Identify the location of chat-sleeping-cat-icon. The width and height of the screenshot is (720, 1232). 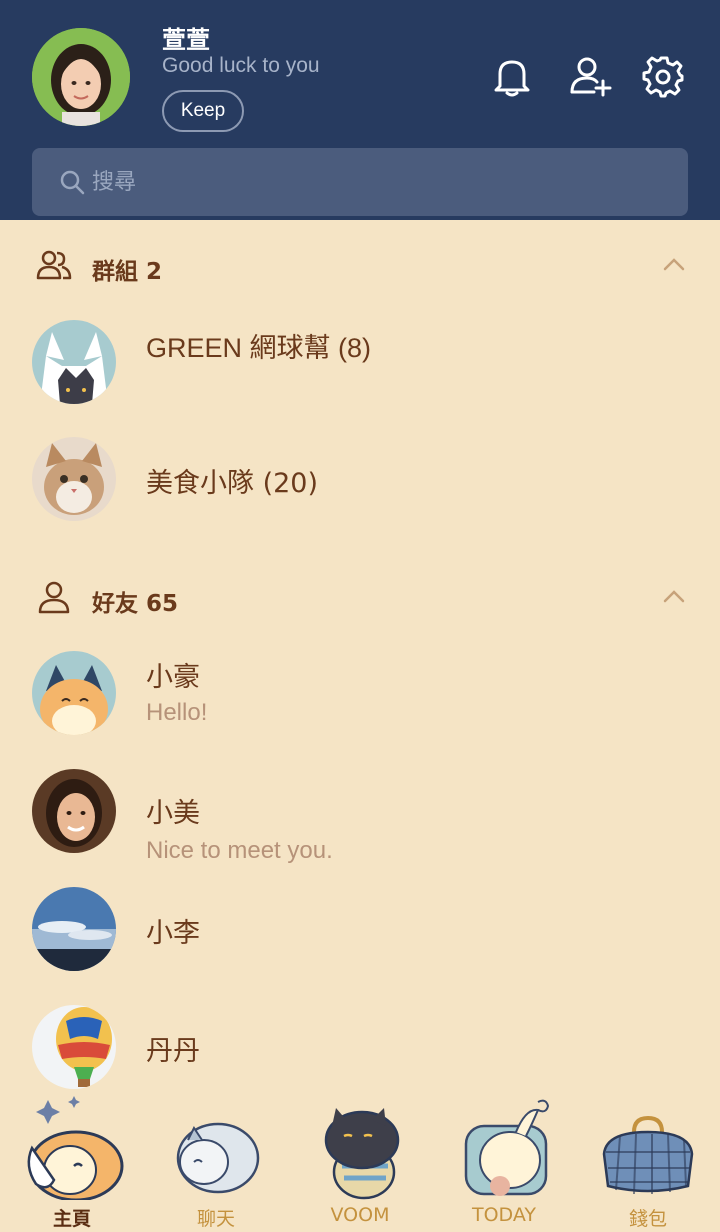
(218, 1158).